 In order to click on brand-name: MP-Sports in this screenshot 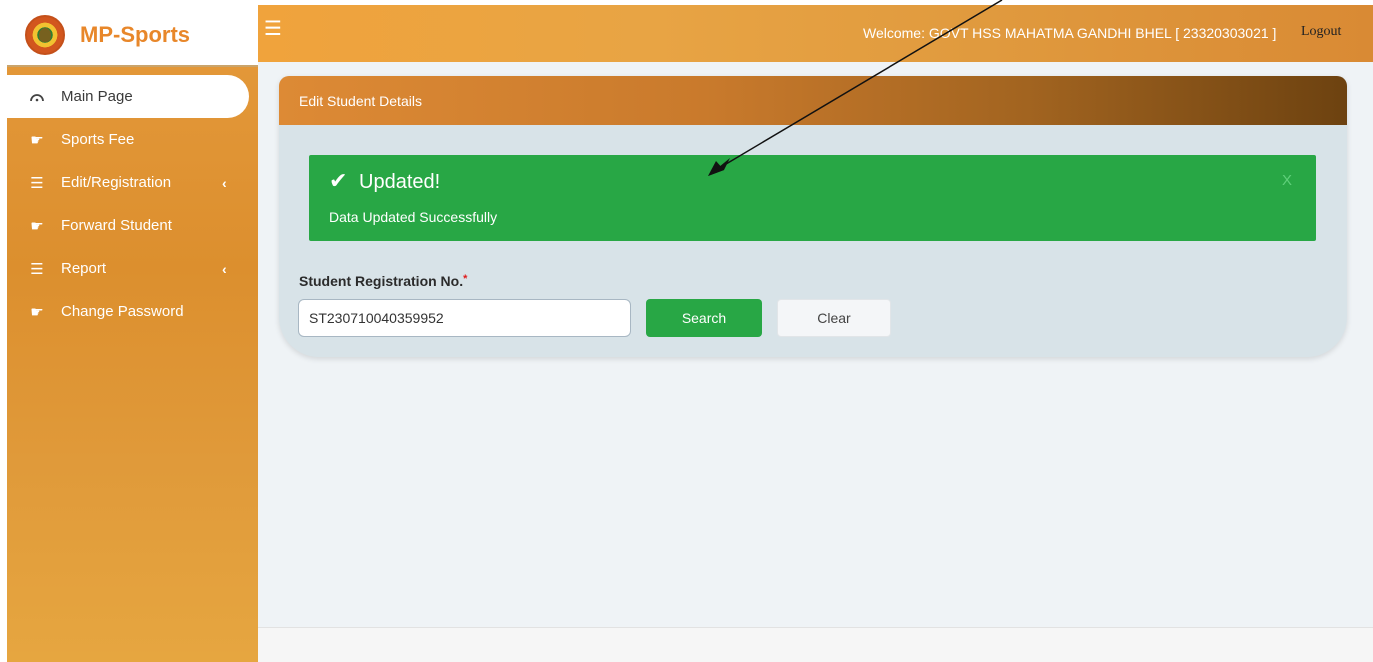, I will do `click(135, 34)`.